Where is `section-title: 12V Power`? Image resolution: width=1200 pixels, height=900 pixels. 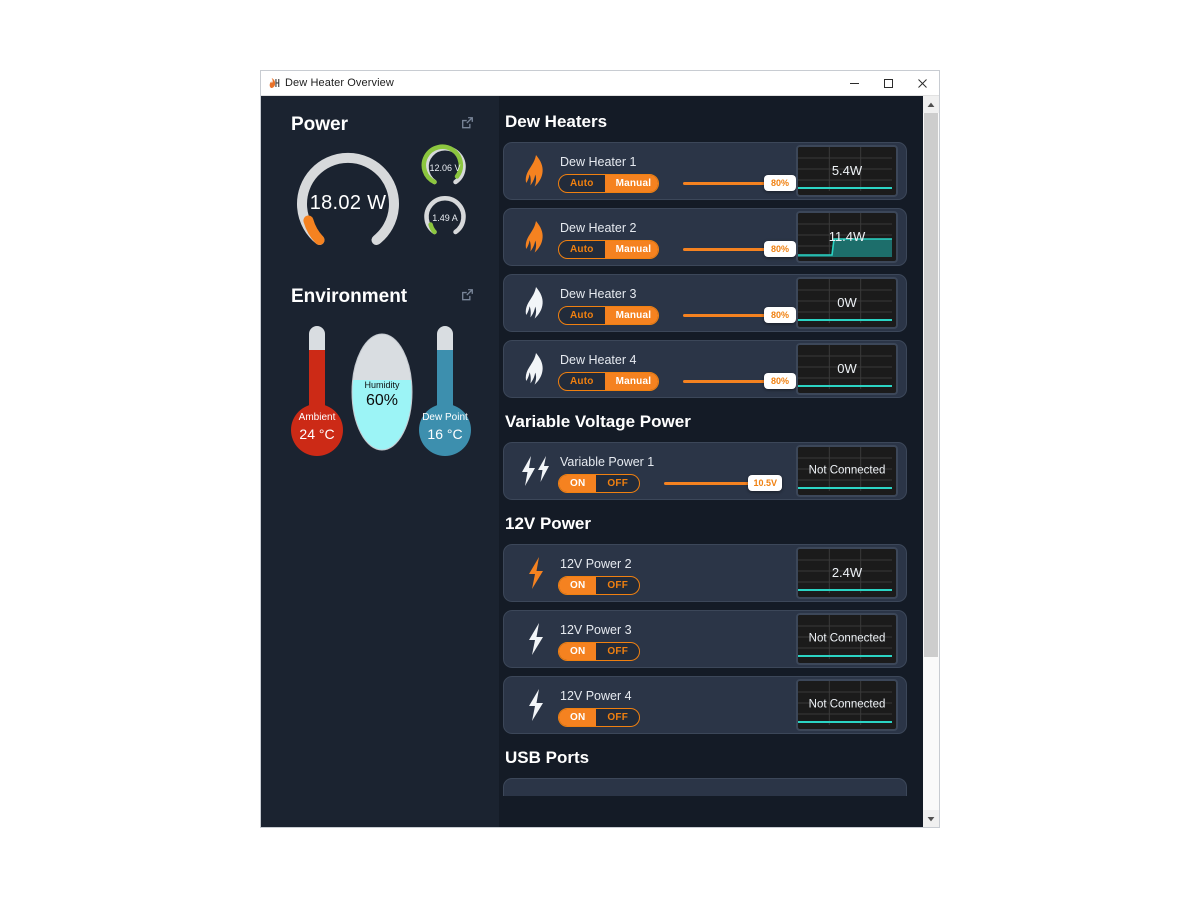
section-title: 12V Power is located at coordinates (548, 523).